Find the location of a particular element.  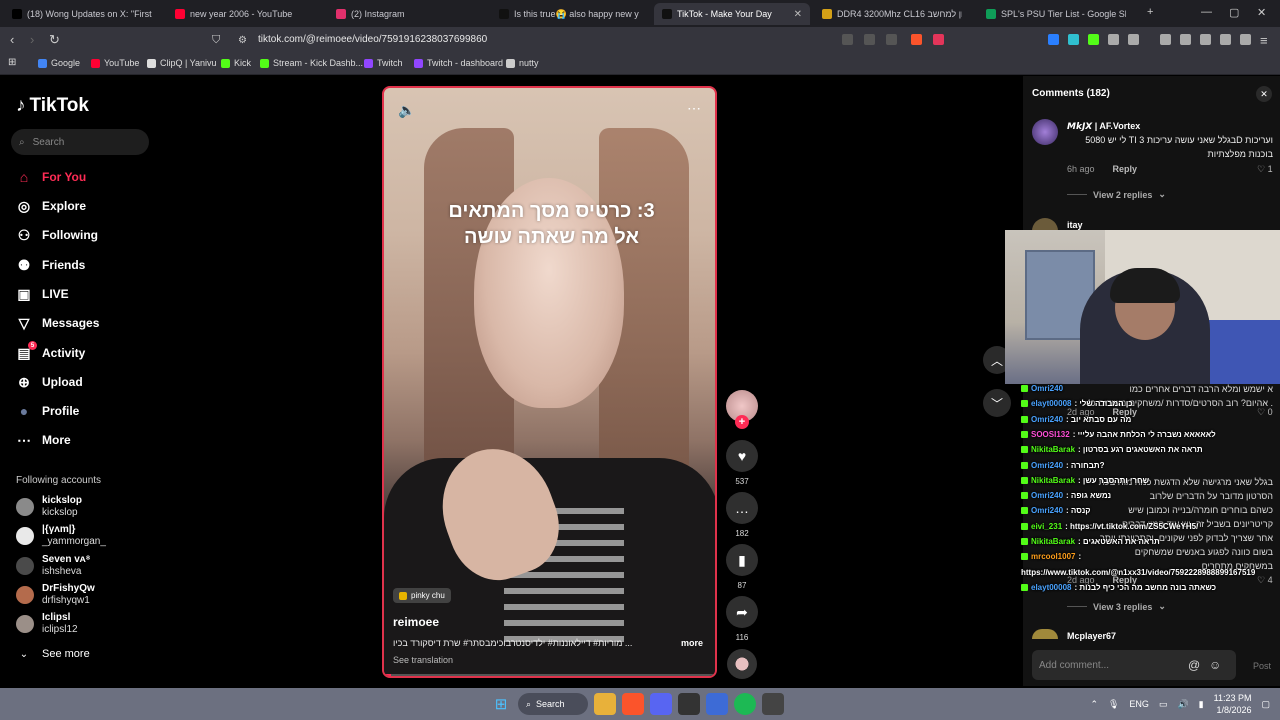

bookmark-item: Twitch - dashboard is located at coordinates (458, 63).